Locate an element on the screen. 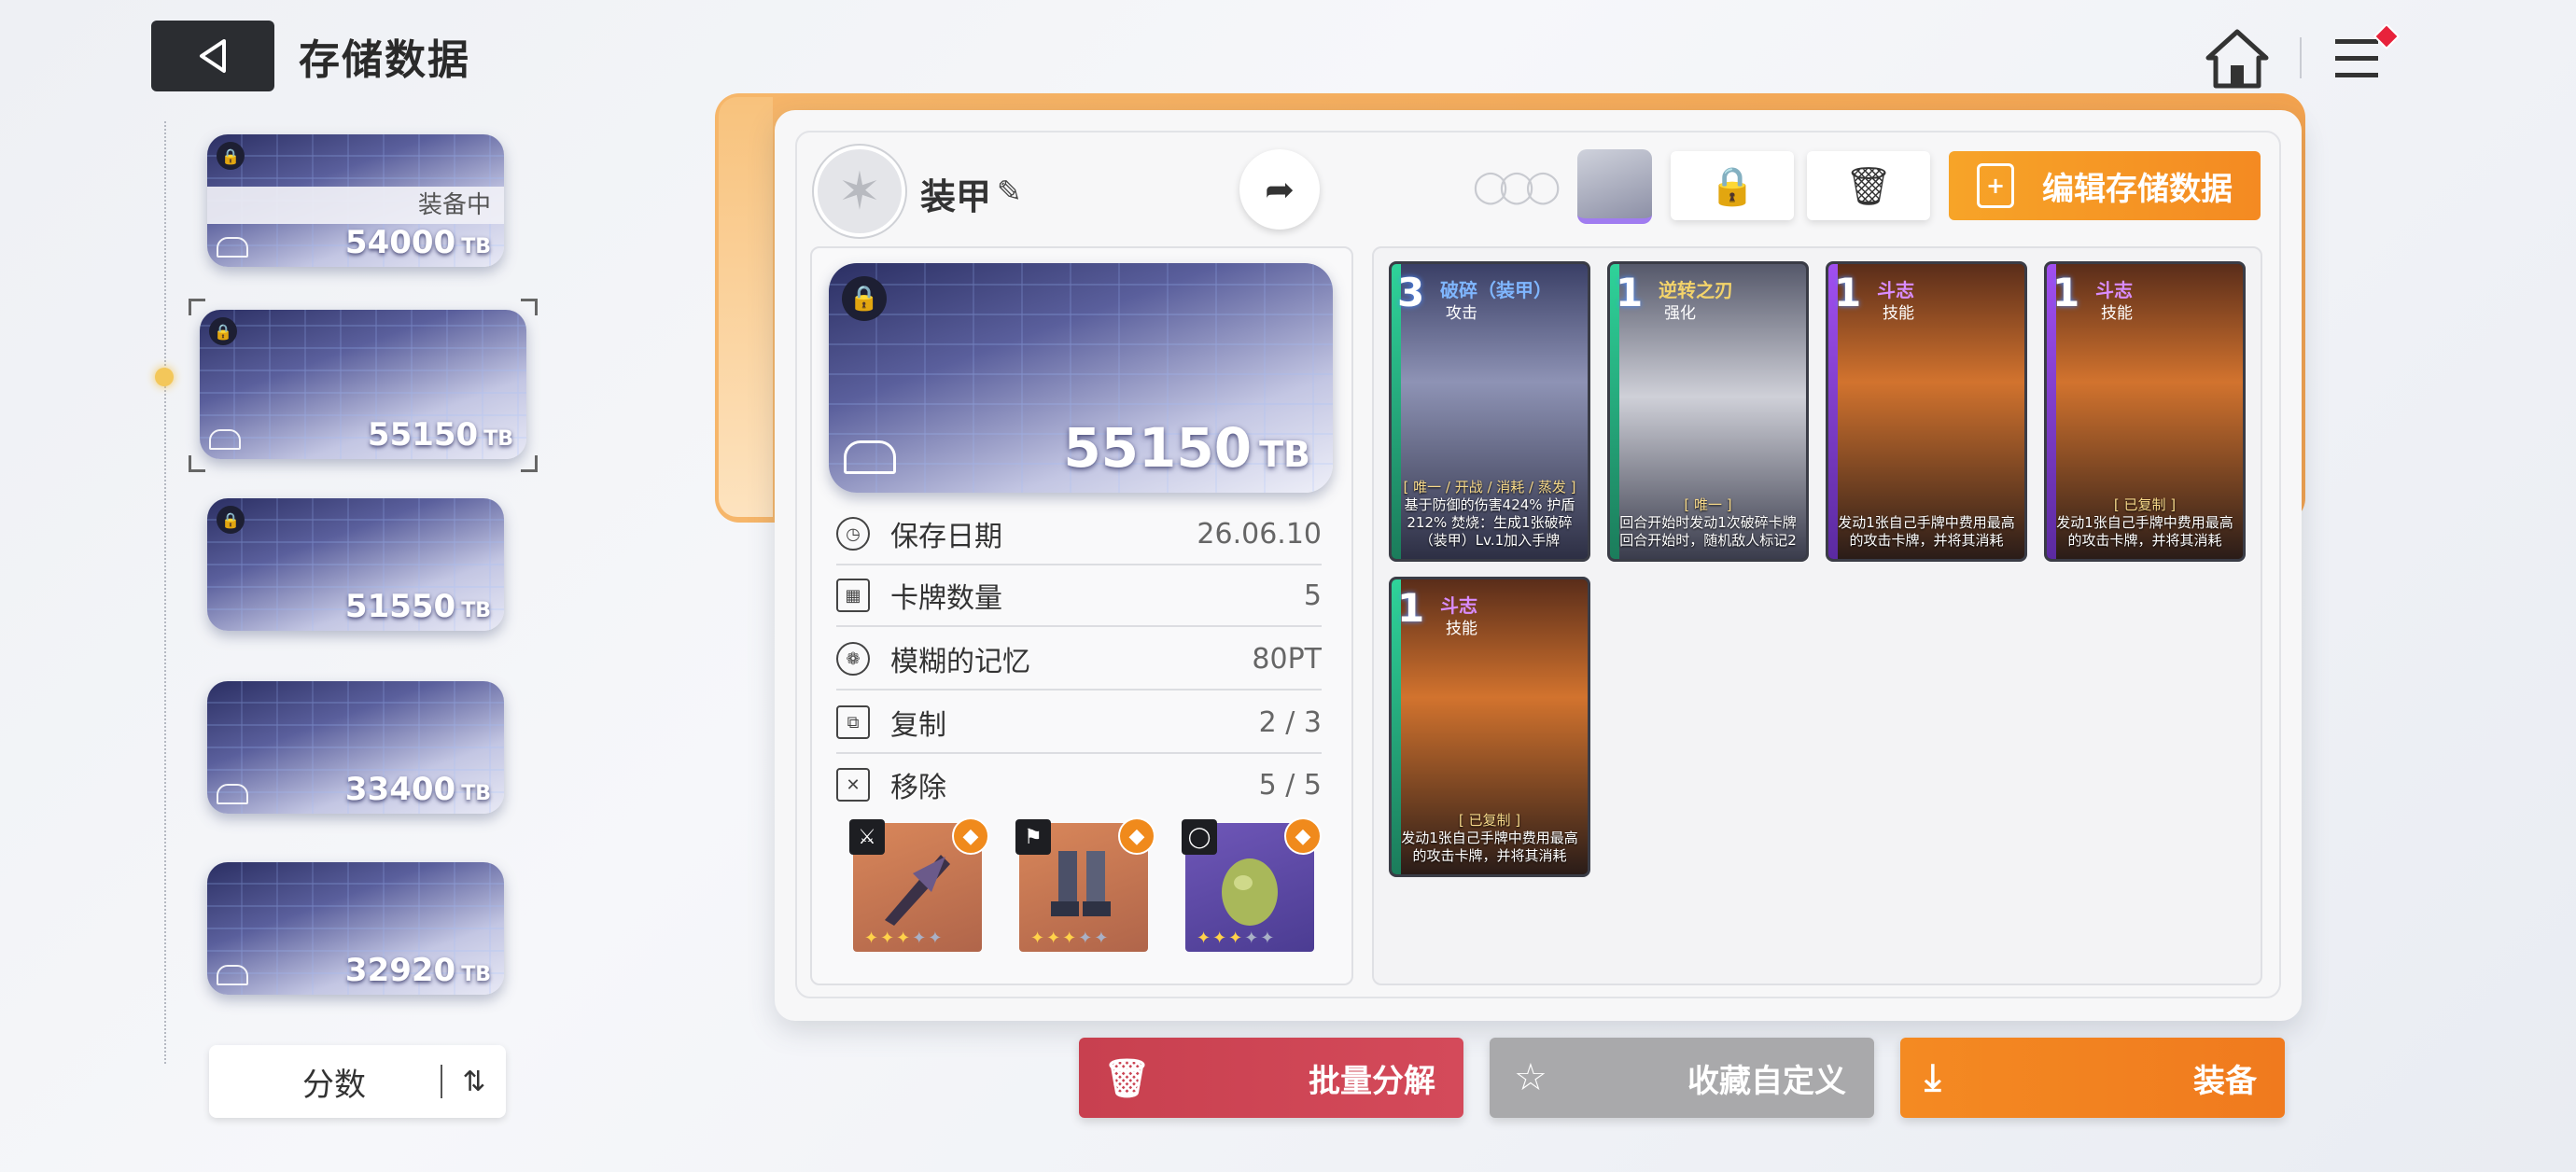 The height and width of the screenshot is (1172, 2576). custom-collection-button: ☆ 收藏自定义 is located at coordinates (1682, 1078).